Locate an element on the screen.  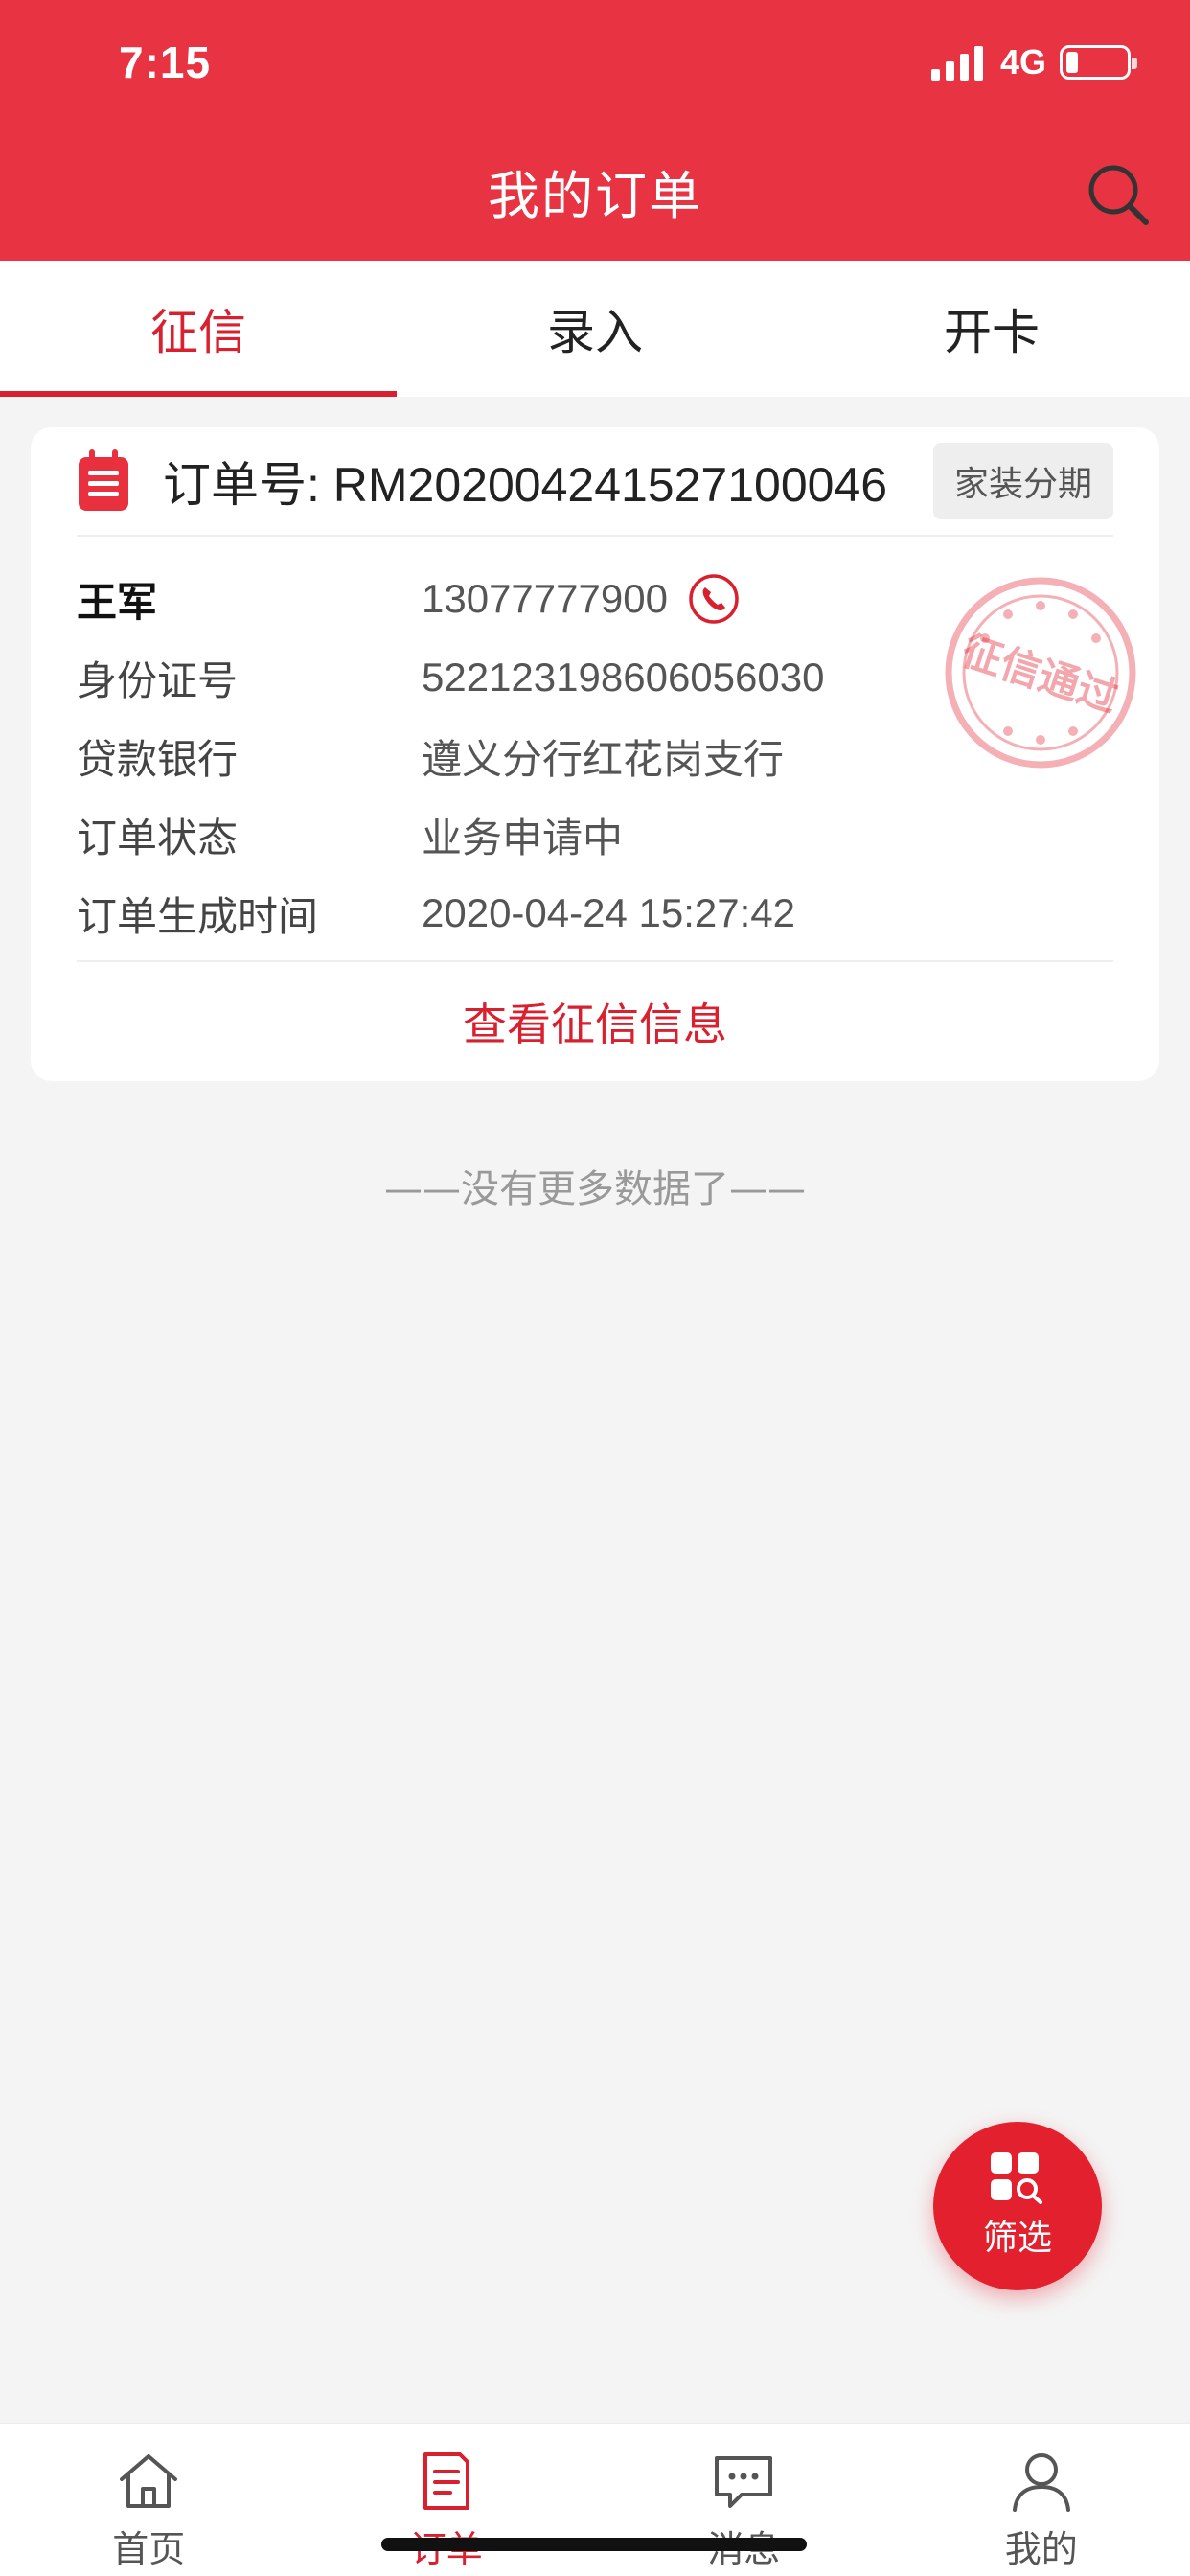
tab-entry: 录入 is located at coordinates (595, 329).